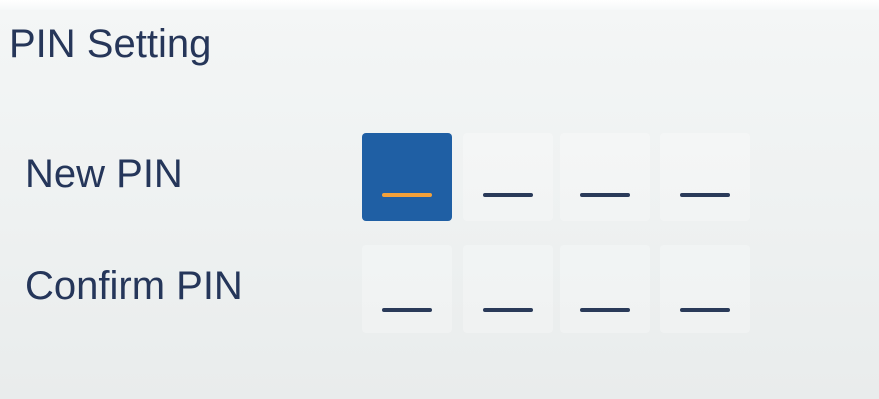 This screenshot has height=399, width=879. Describe the element at coordinates (110, 44) in the screenshot. I see `page-title: PIN Setting` at that location.